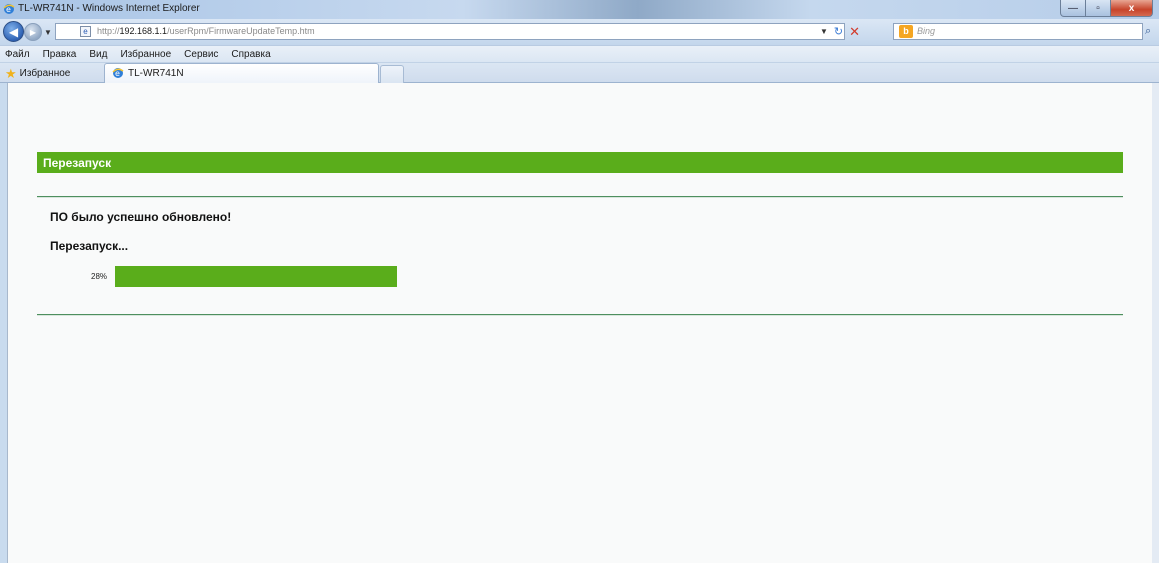  What do you see at coordinates (143, 31) in the screenshot?
I see `url-host: 192.168.1.1` at bounding box center [143, 31].